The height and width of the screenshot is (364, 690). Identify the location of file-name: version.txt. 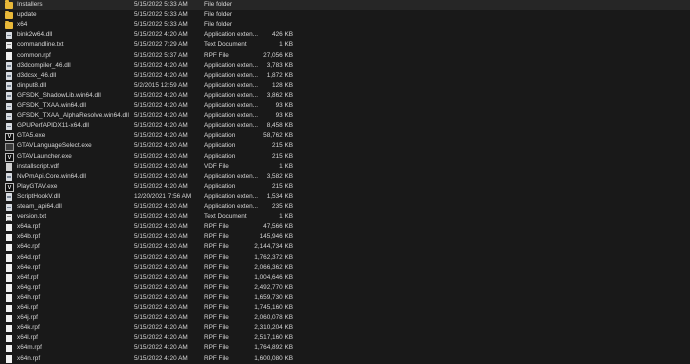
(32, 217).